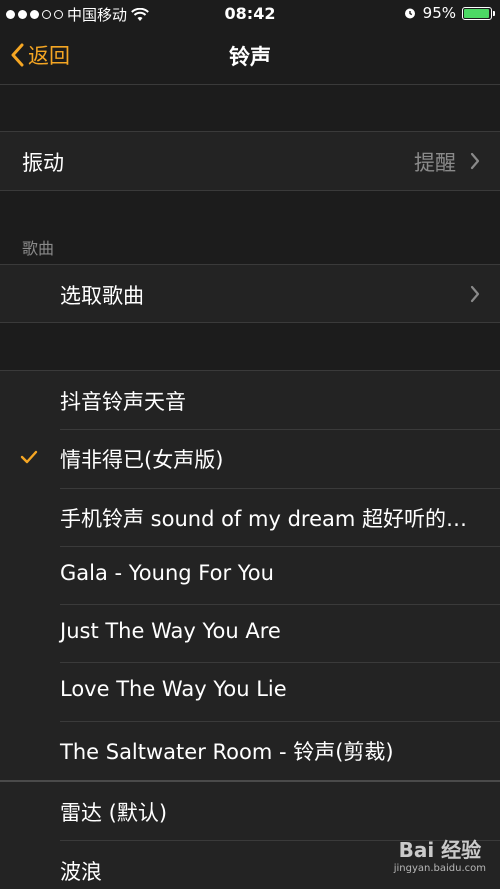 This screenshot has height=889, width=500. What do you see at coordinates (250, 161) in the screenshot?
I see `vibration-row: 振动 提醒` at bounding box center [250, 161].